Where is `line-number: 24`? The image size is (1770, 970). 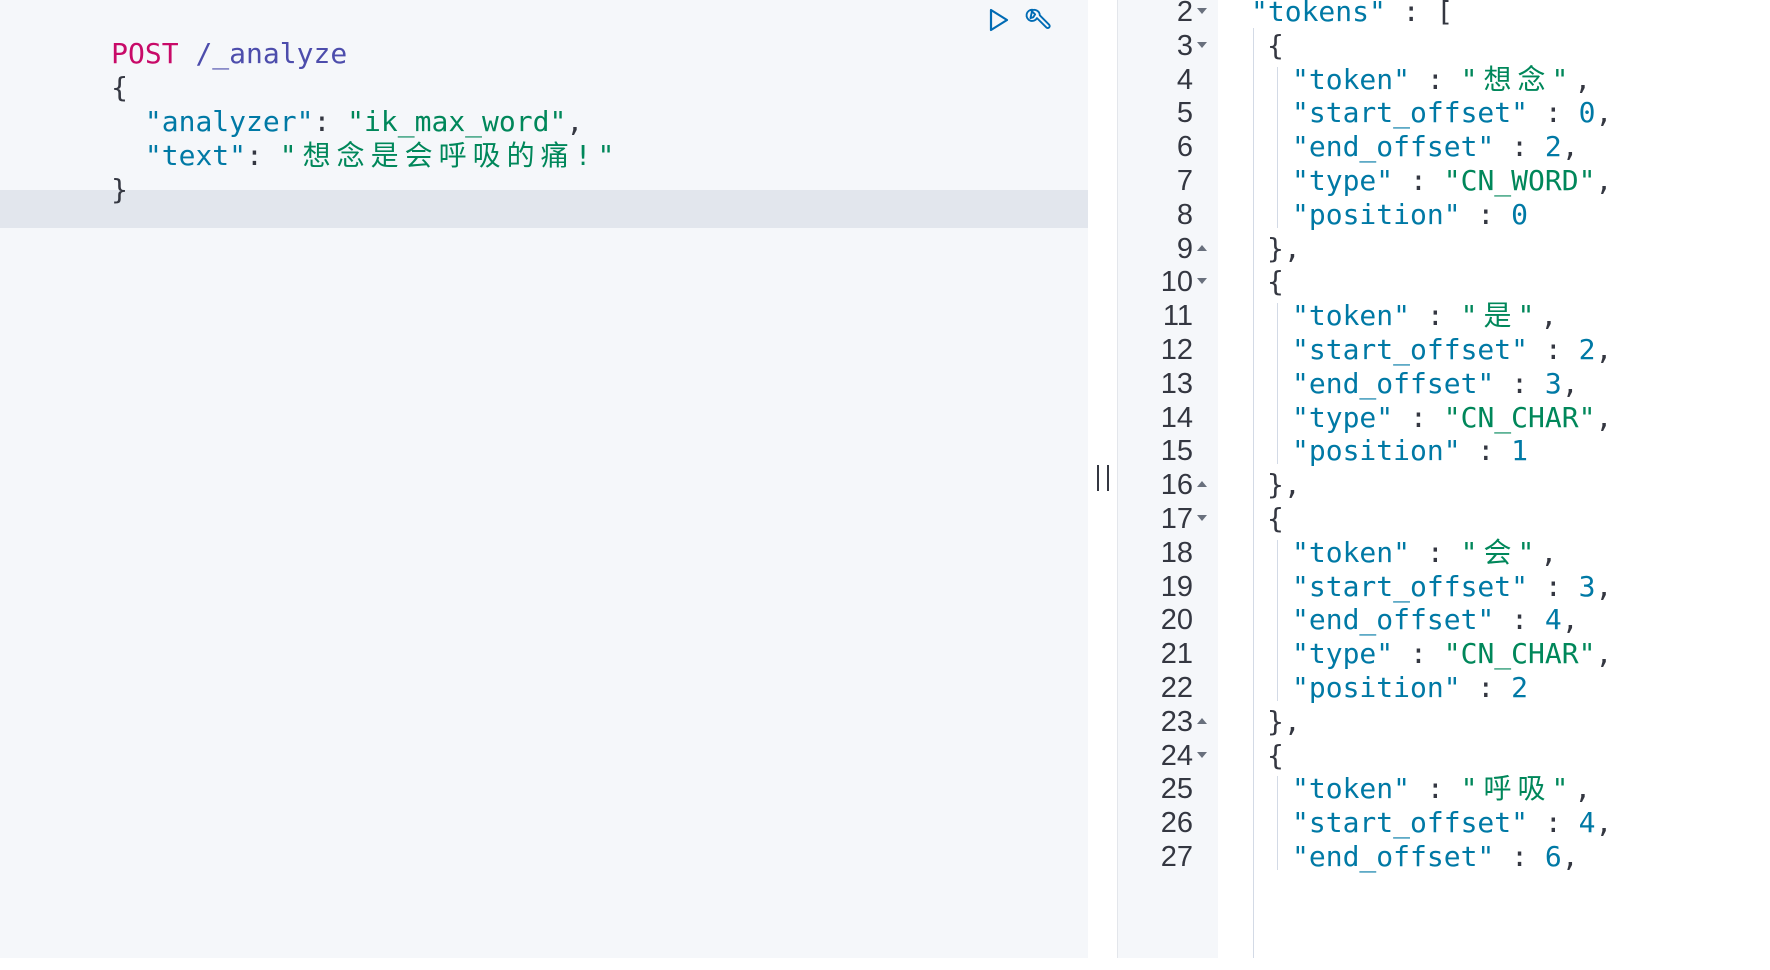
line-number: 24 is located at coordinates (1176, 755).